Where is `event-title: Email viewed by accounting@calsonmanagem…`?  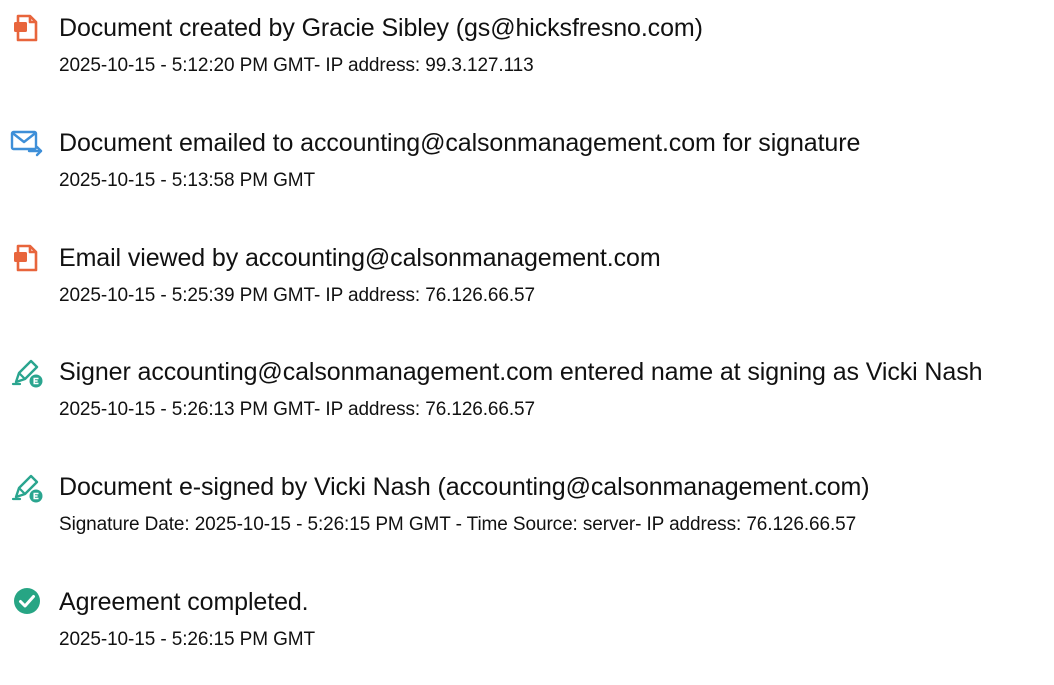
event-title: Email viewed by accounting@calsonmanagem… is located at coordinates (360, 258).